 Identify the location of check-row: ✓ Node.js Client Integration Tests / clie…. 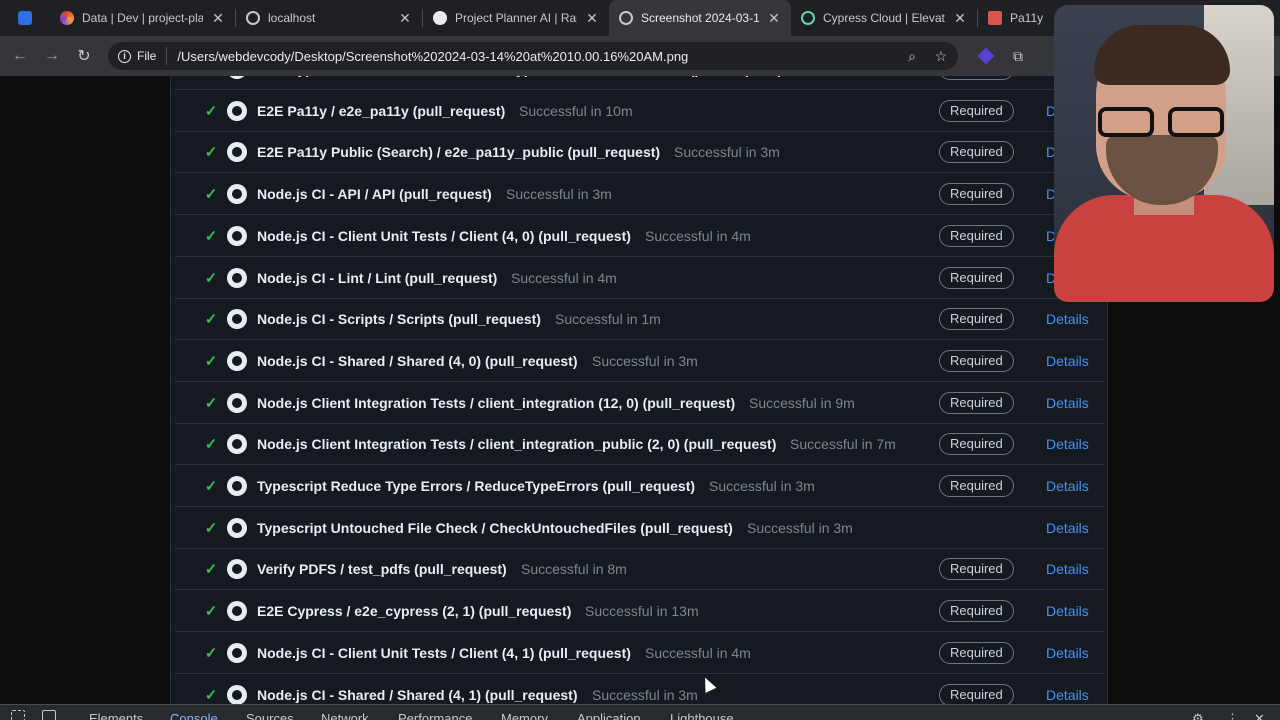
(640, 444).